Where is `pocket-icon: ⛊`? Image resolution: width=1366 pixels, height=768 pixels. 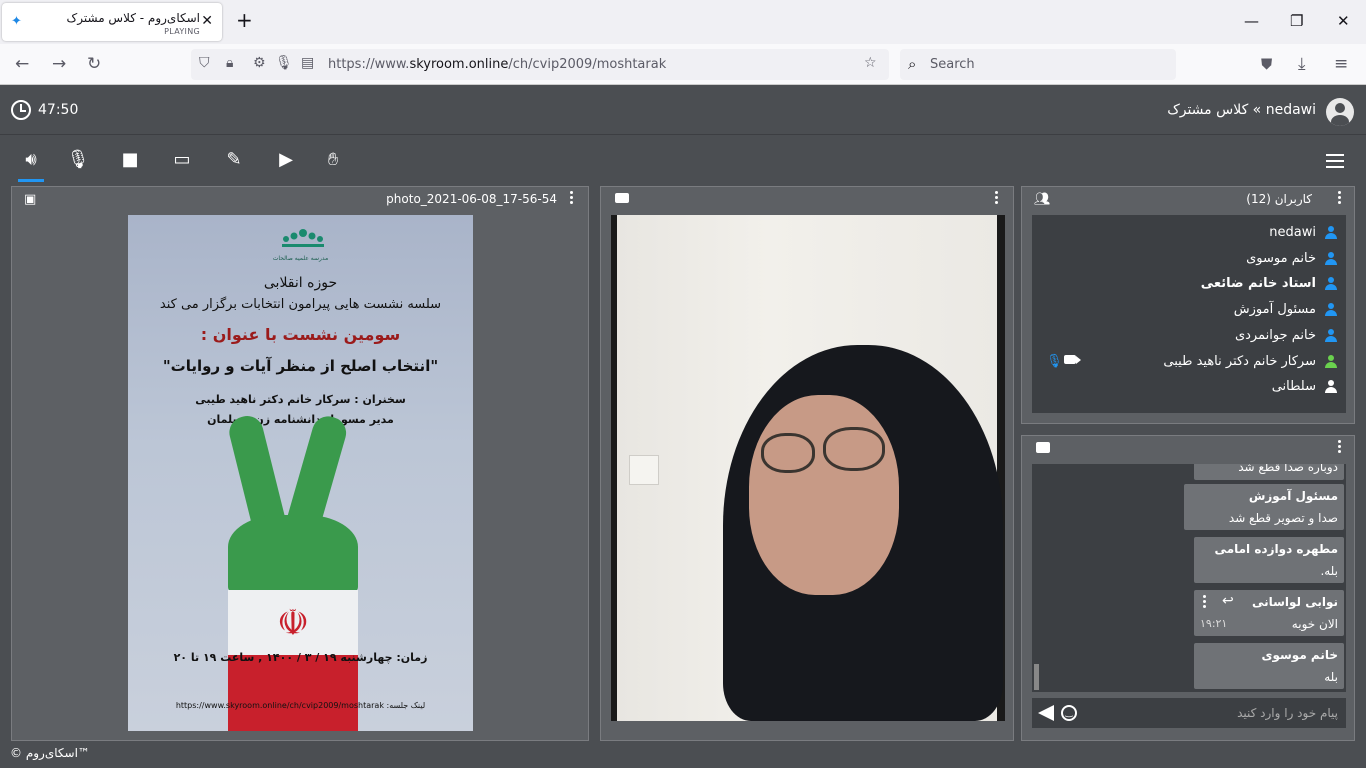 pocket-icon: ⛊ is located at coordinates (1266, 64).